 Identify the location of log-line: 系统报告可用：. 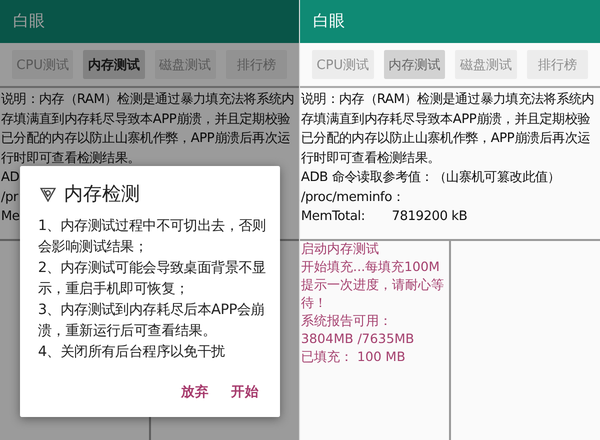
(346, 321).